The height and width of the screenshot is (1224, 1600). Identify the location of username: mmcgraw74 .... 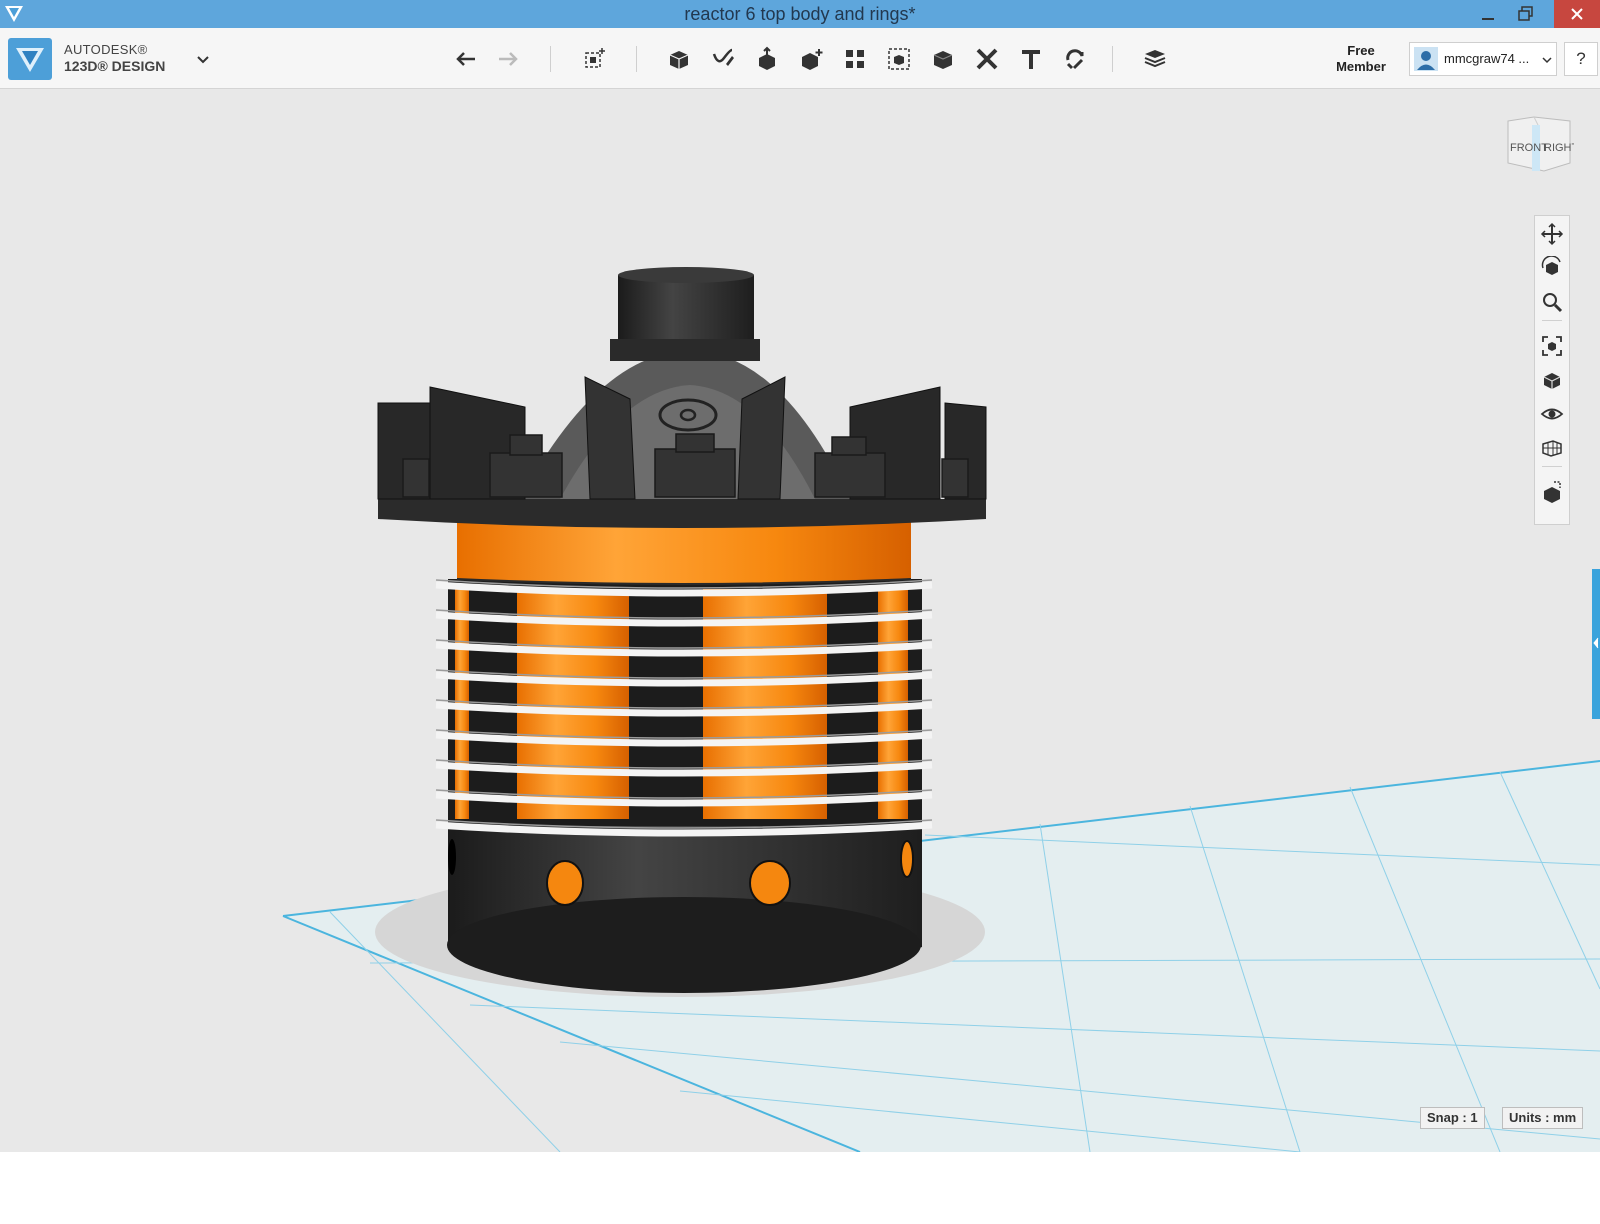
(1487, 58).